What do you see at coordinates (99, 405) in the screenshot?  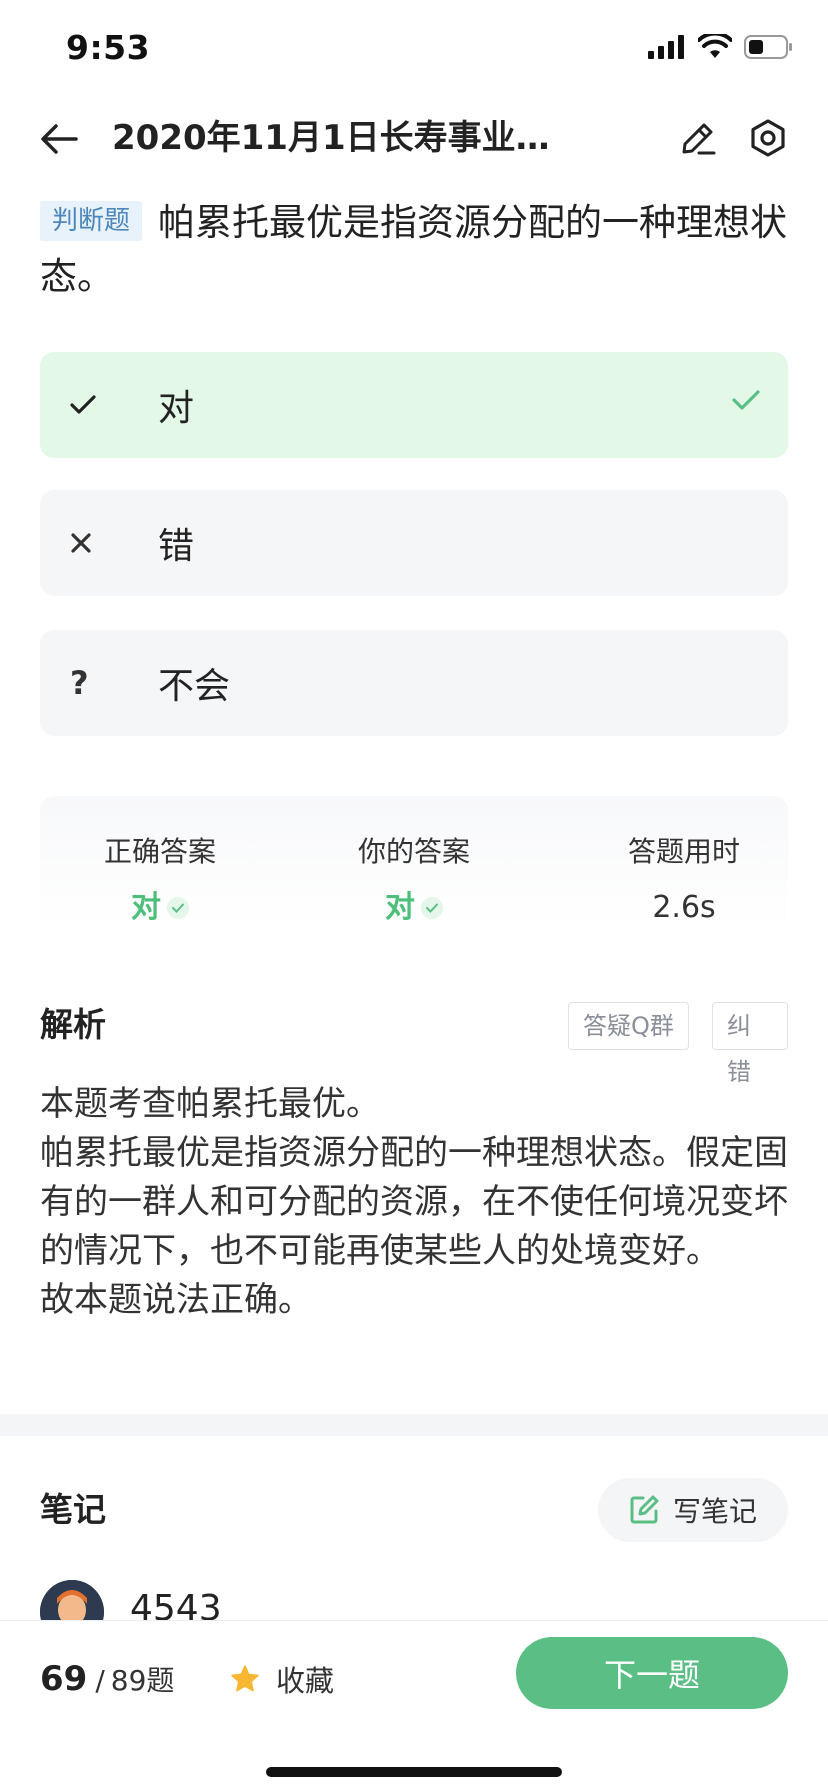 I see `check-icon` at bounding box center [99, 405].